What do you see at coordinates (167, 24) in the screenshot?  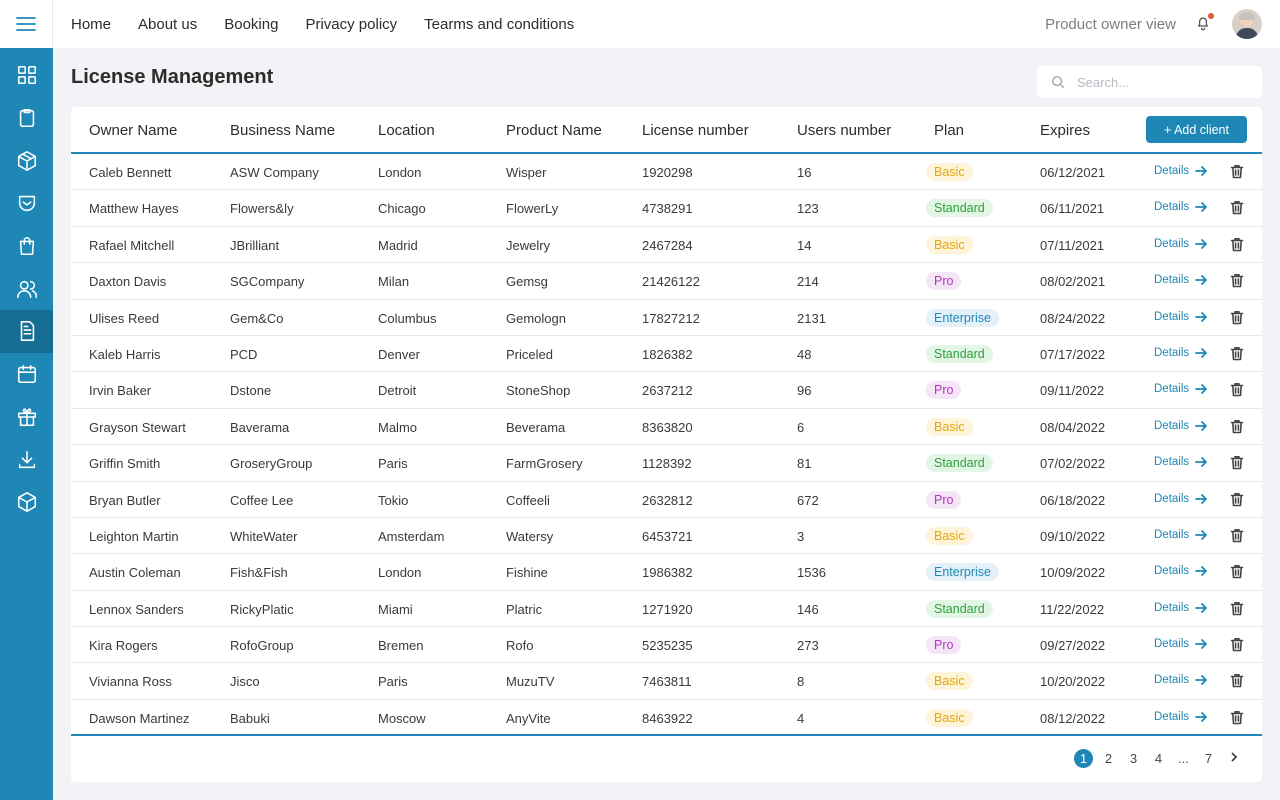 I see `nav-link-about-us: About us` at bounding box center [167, 24].